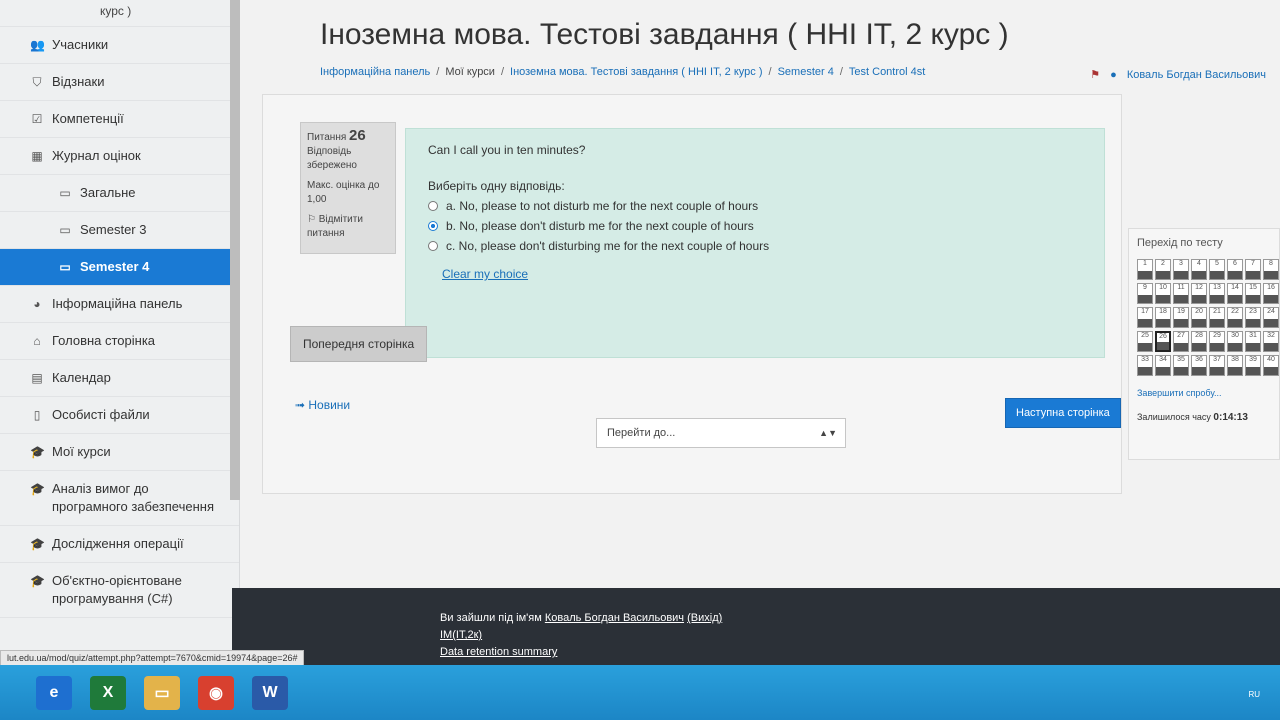 This screenshot has width=1280, height=720. Describe the element at coordinates (1163, 341) in the screenshot. I see `quiz-nav-question: 26` at that location.